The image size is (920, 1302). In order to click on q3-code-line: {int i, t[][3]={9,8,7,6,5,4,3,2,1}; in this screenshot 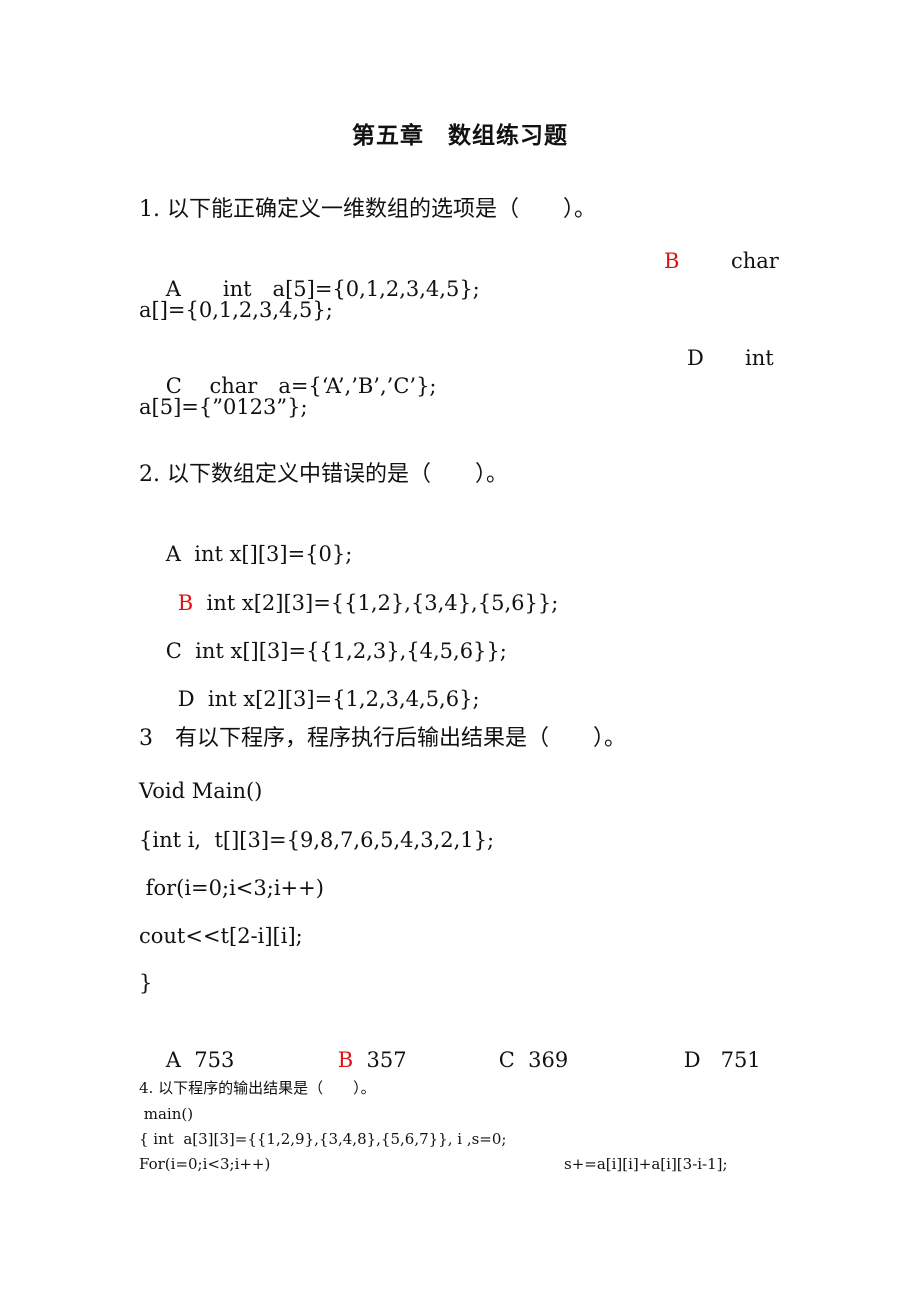, I will do `click(317, 840)`.